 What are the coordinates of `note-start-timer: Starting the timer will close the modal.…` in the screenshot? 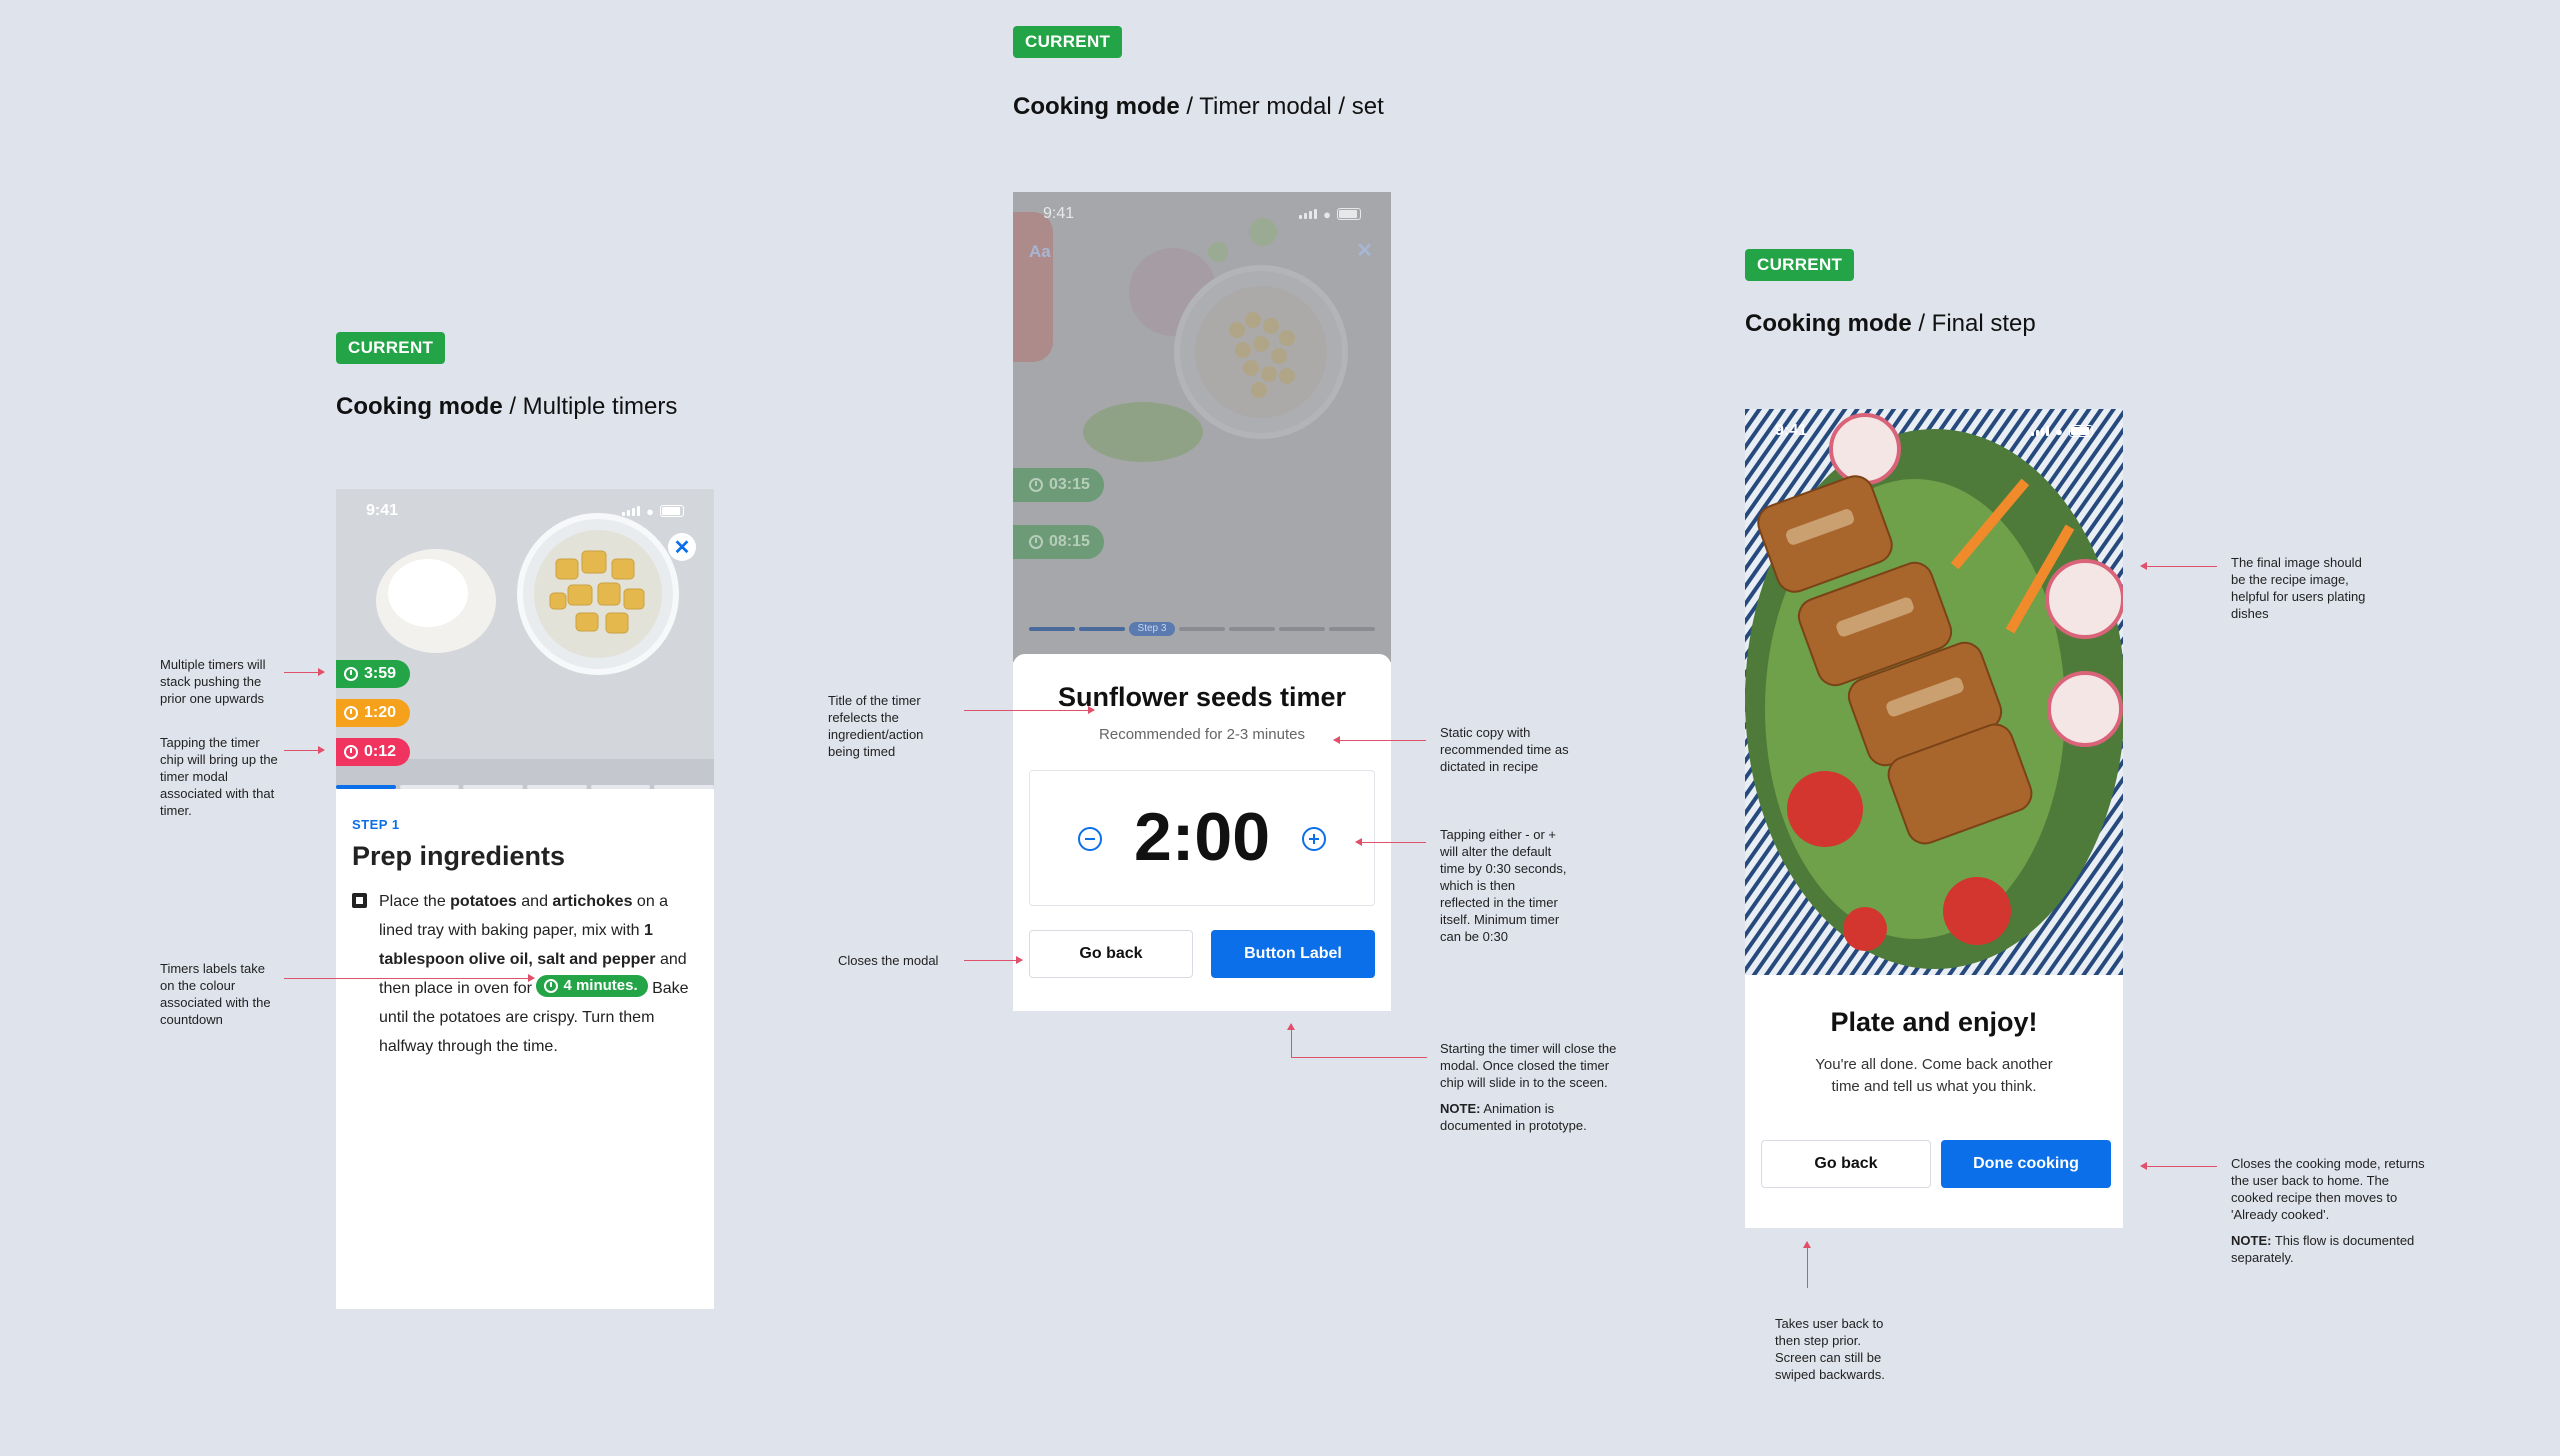 It's located at (1528, 1087).